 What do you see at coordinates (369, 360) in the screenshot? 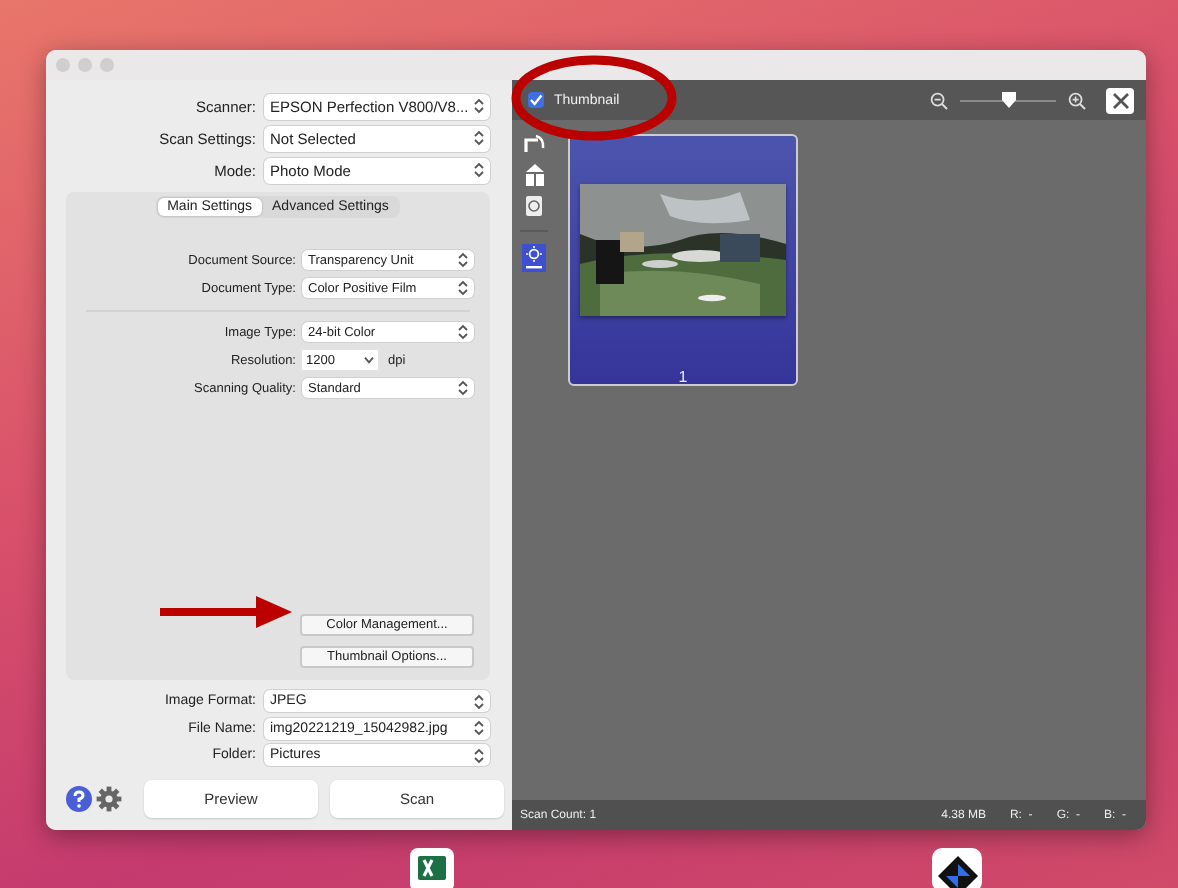
I see `caret-icon` at bounding box center [369, 360].